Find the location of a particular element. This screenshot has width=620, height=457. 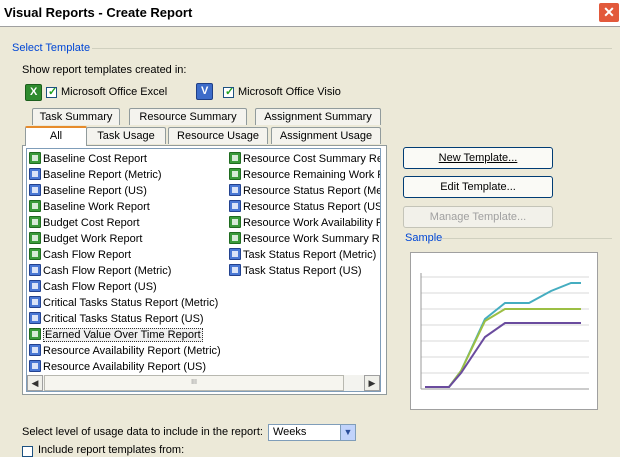

list-item: Task Status Report (US) is located at coordinates (295, 271).